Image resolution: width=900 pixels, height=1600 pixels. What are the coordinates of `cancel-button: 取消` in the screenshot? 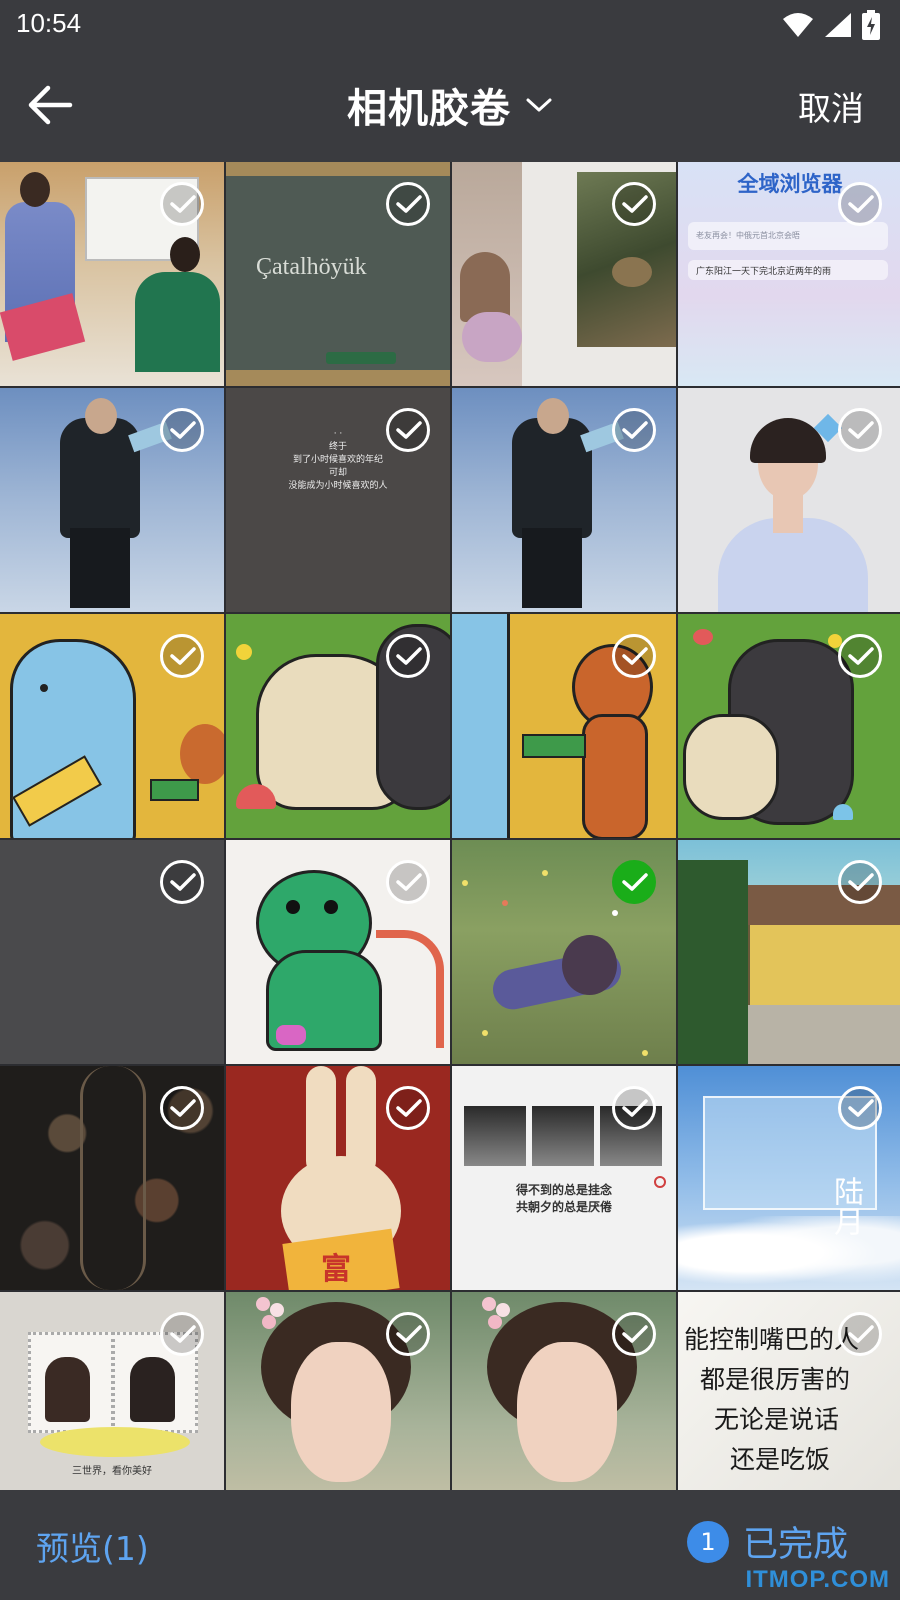 It's located at (831, 106).